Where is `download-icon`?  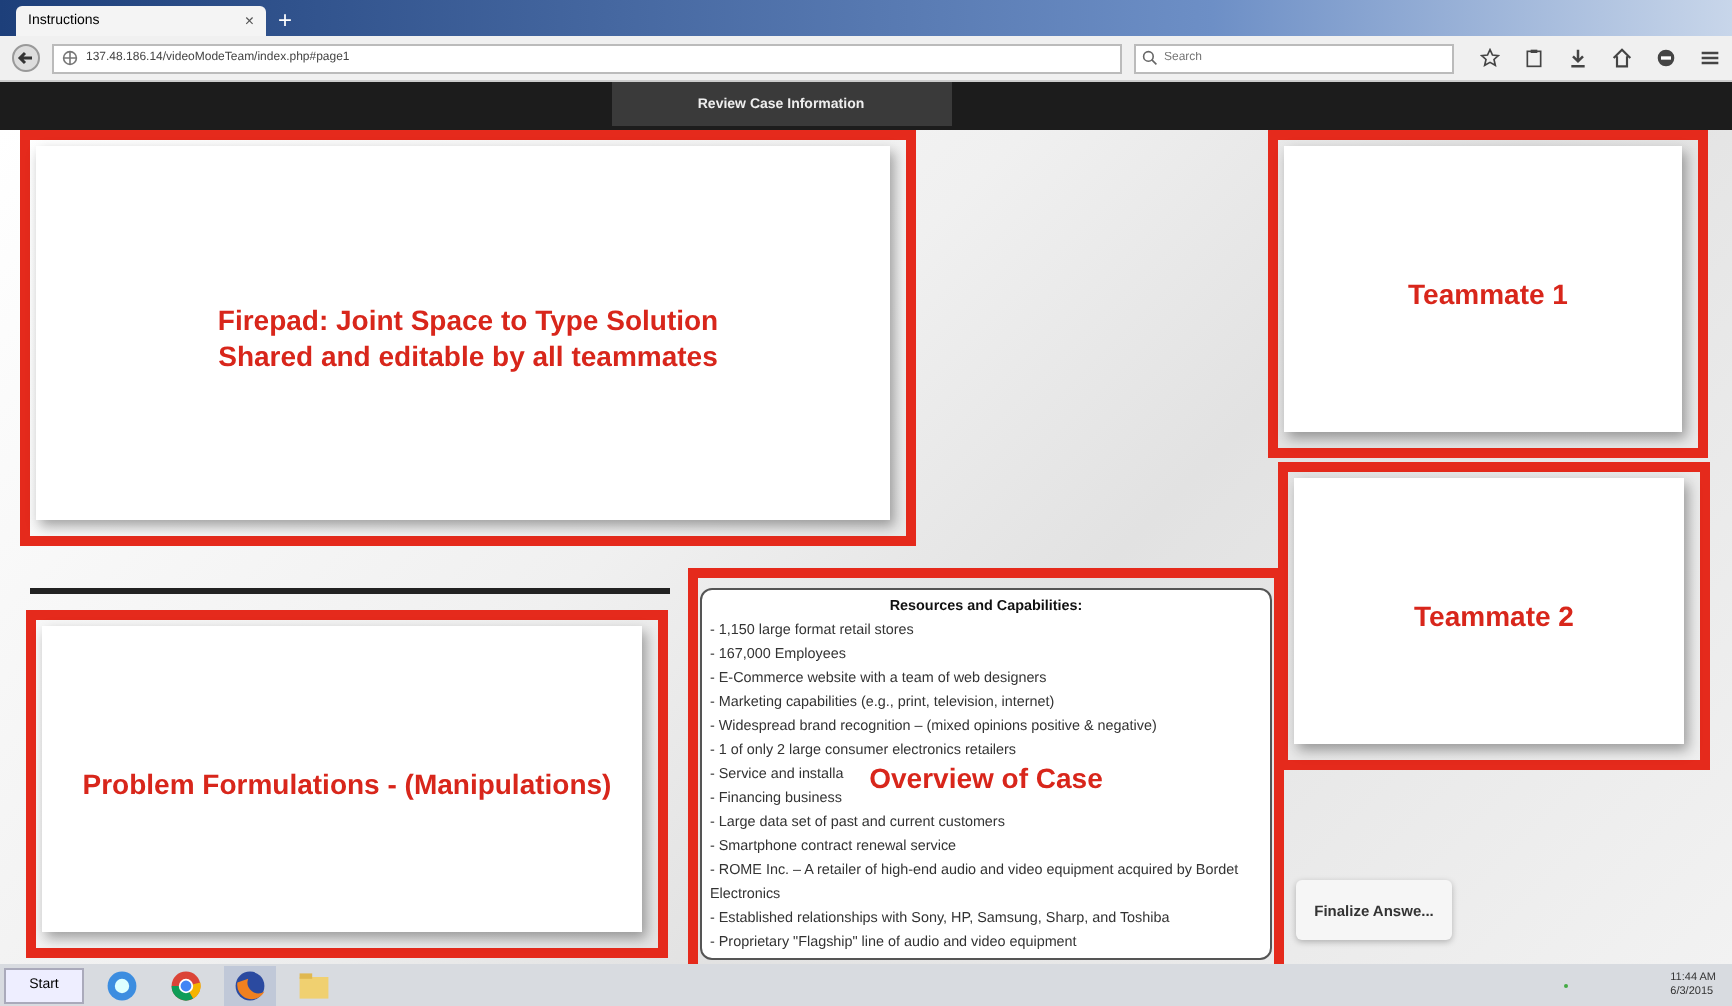 download-icon is located at coordinates (1578, 58).